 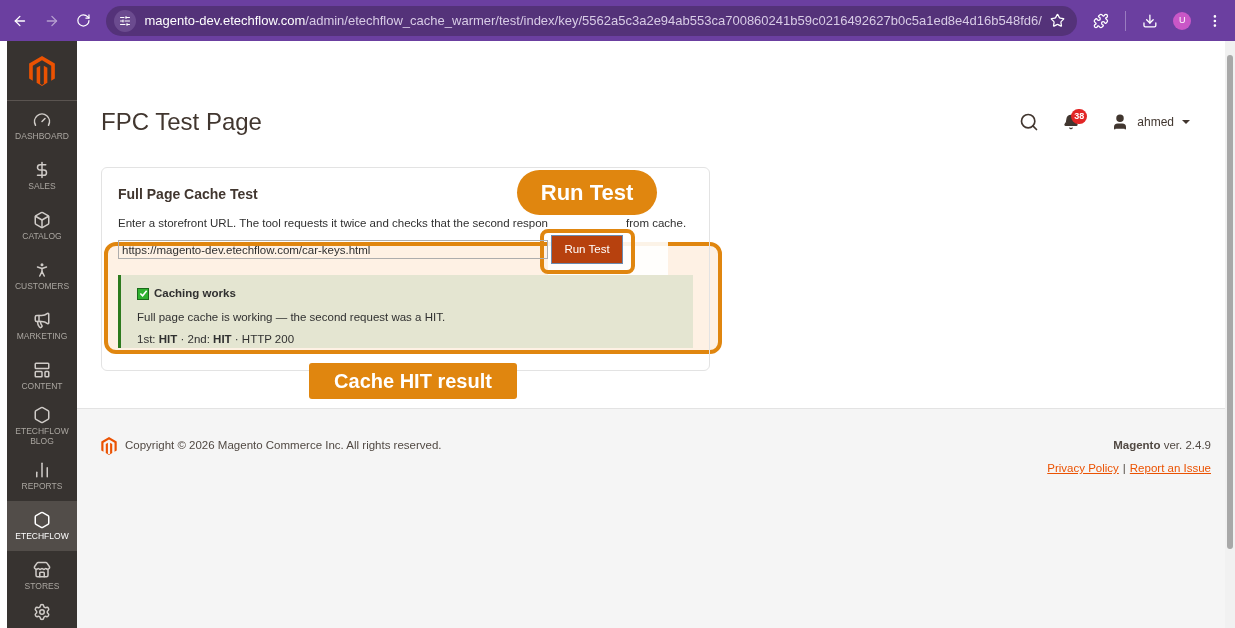 I want to click on card-description: Enter a storefront URL. The tool requests it twice and checks that the second respon, so click(x=333, y=223).